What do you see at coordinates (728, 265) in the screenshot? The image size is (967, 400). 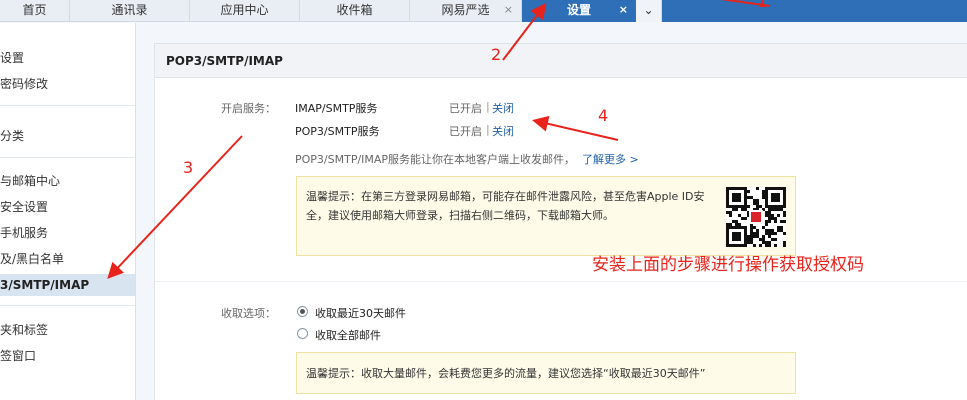 I see `annotation-note: 安装上面的步骤进行操作获取授权码` at bounding box center [728, 265].